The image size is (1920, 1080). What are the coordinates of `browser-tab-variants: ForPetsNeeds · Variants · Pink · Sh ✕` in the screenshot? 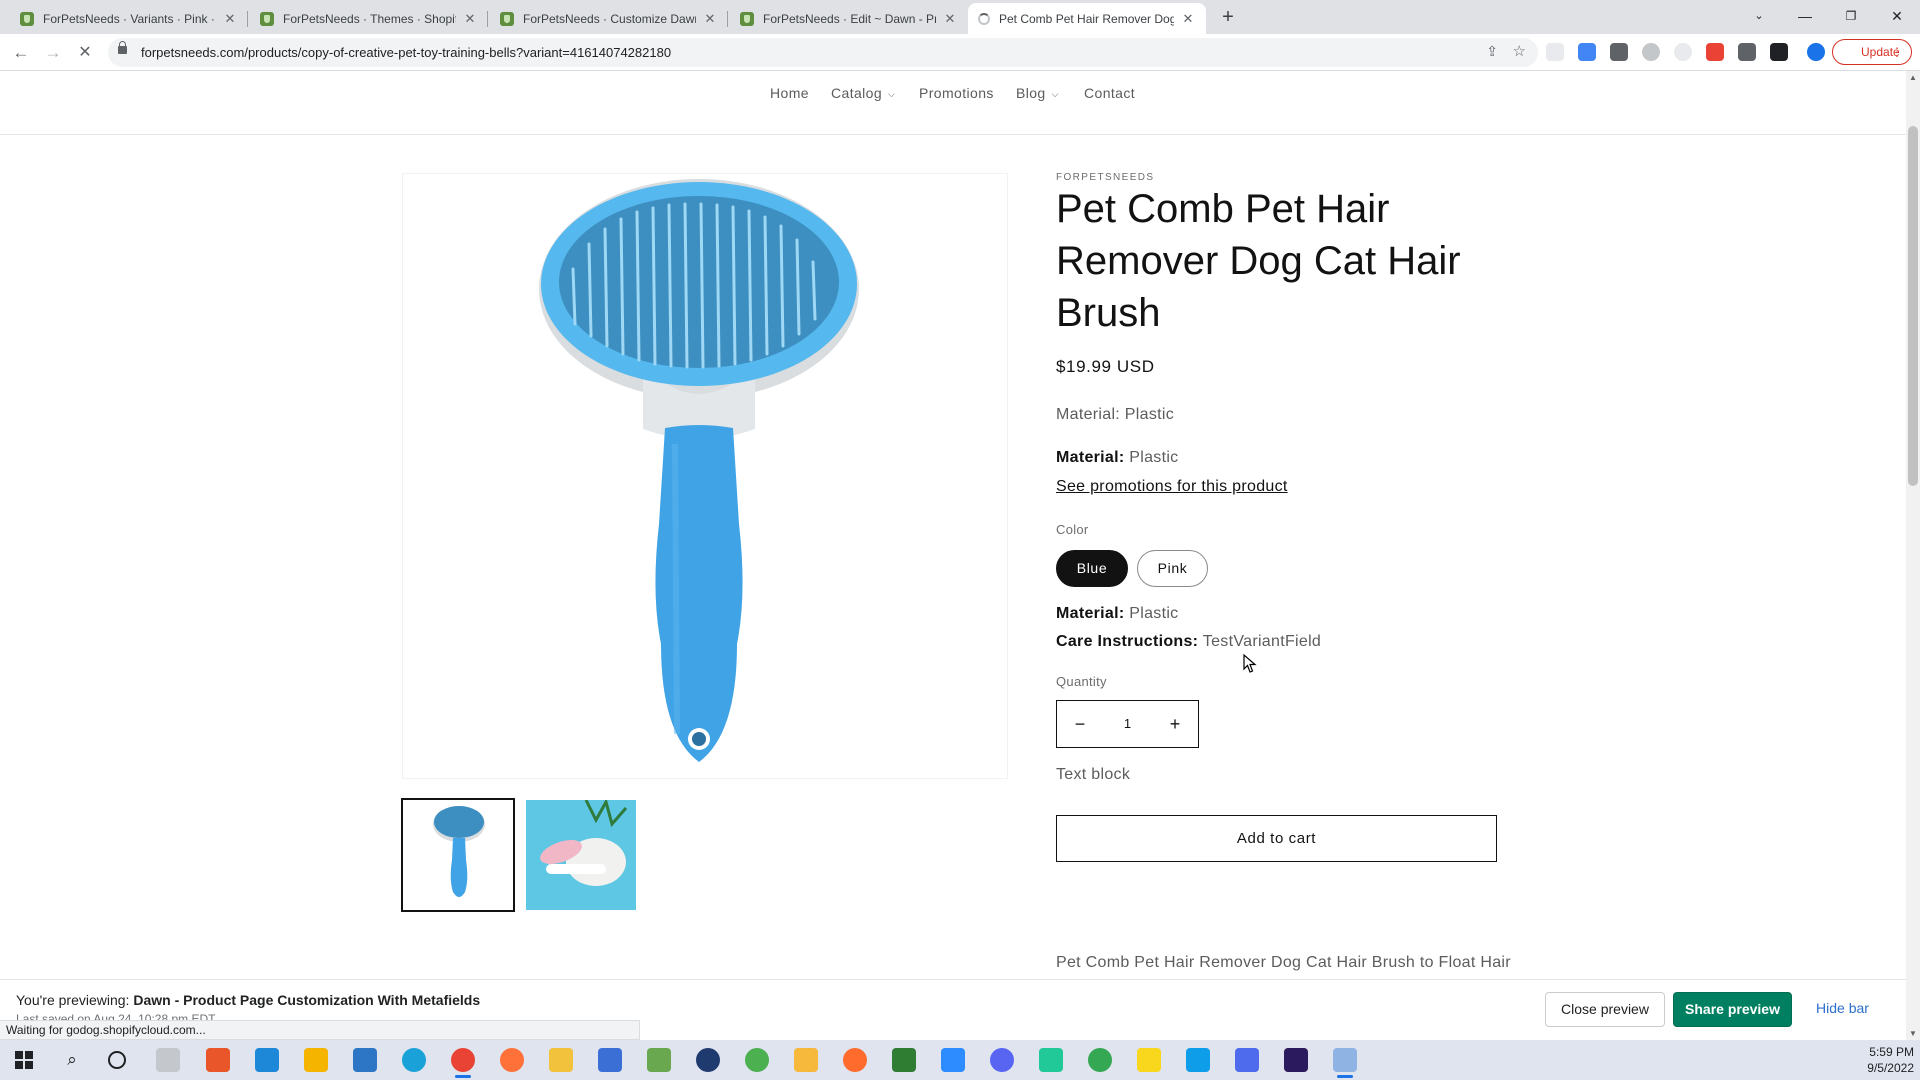 It's located at (129, 18).